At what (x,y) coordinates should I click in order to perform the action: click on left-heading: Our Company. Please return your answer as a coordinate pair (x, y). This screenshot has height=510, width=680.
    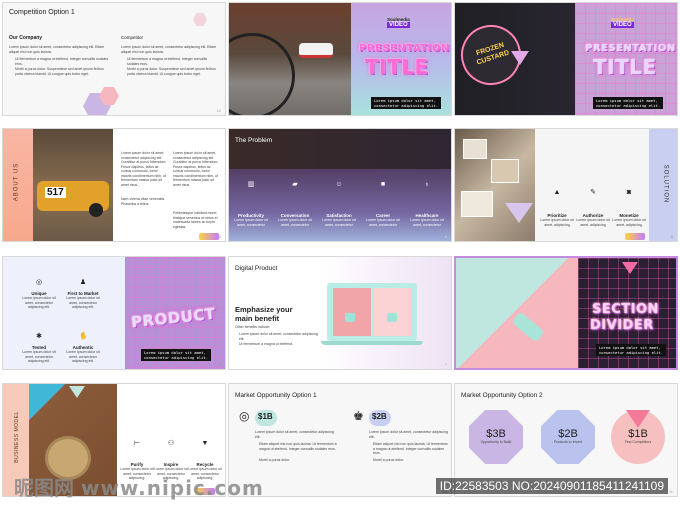
    Looking at the image, I should click on (26, 38).